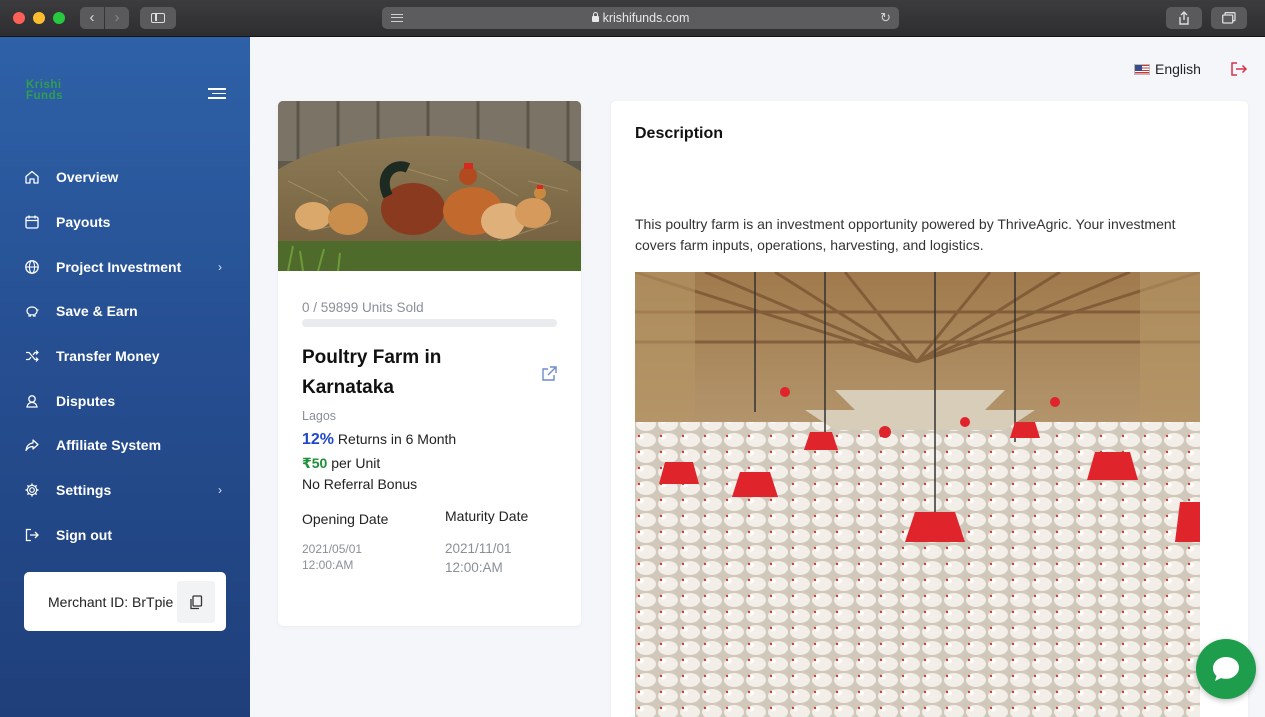 The height and width of the screenshot is (717, 1265). I want to click on language-selector: English, so click(1167, 69).